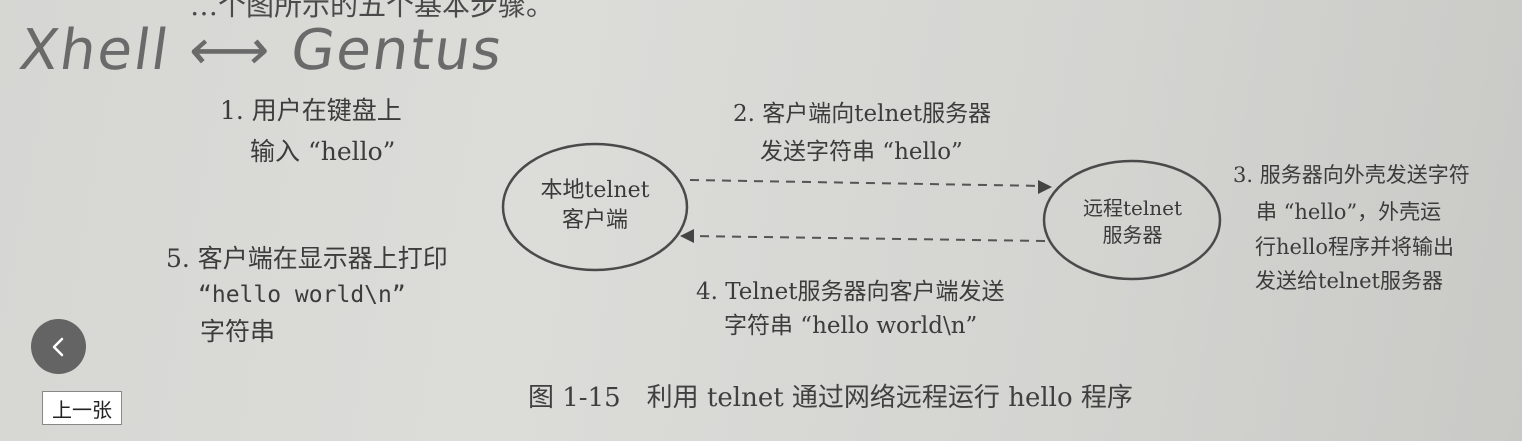 The image size is (1522, 441). What do you see at coordinates (687, 236) in the screenshot?
I see `arrowhead-response` at bounding box center [687, 236].